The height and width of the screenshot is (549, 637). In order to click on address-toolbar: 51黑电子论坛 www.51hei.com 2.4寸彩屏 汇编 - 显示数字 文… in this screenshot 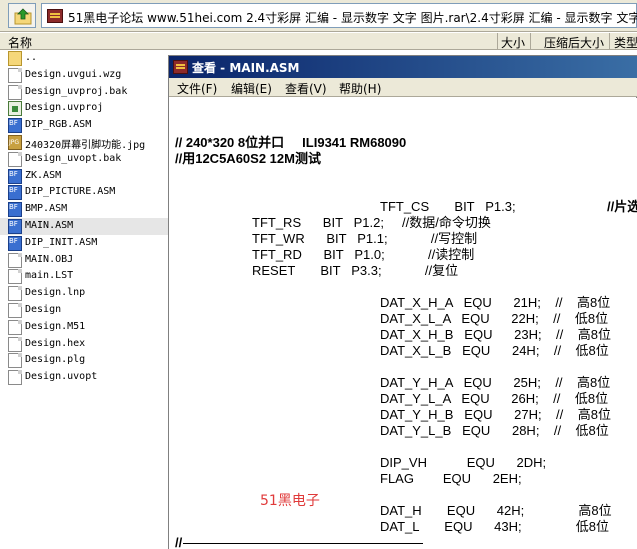, I will do `click(318, 16)`.